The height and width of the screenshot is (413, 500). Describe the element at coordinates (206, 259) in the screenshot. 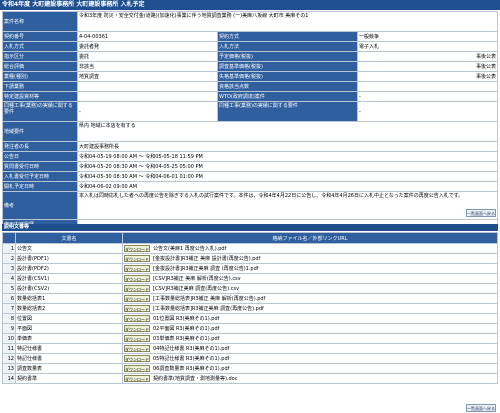

I see `doc-file-link: [金抜設計書]R3補正 美麻 設計書(再度公告).pdf` at that location.